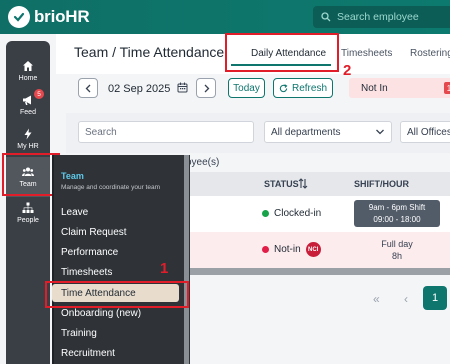 Image resolution: width=450 pixels, height=364 pixels. What do you see at coordinates (88, 353) in the screenshot?
I see `menu-item-recruitment: Recruitment` at bounding box center [88, 353].